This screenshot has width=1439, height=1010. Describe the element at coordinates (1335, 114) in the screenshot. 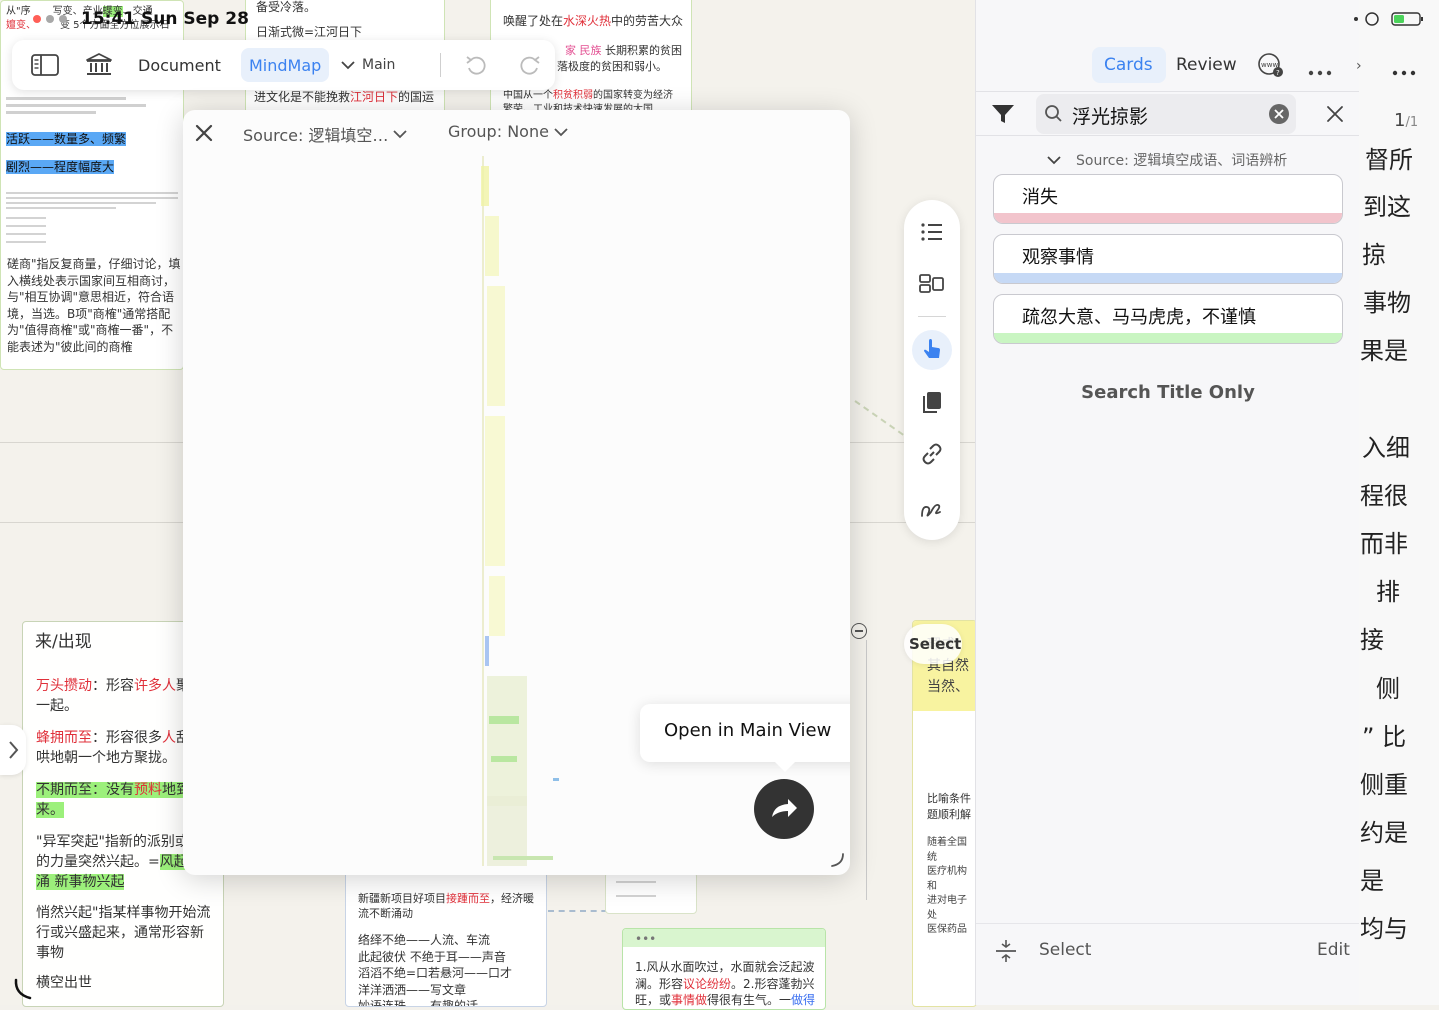

I see `close-panel-button` at that location.